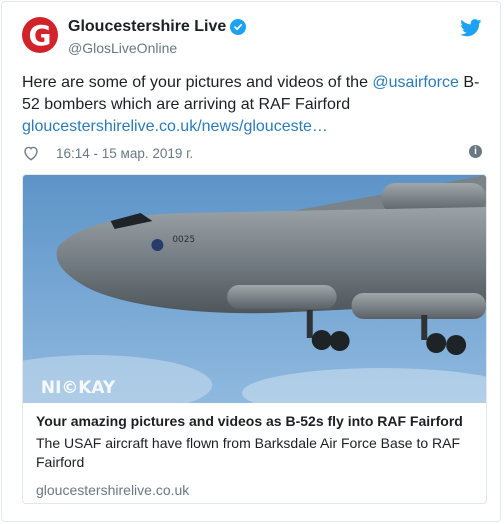  What do you see at coordinates (147, 27) in the screenshot?
I see `display-name: Gloucestershire Live` at bounding box center [147, 27].